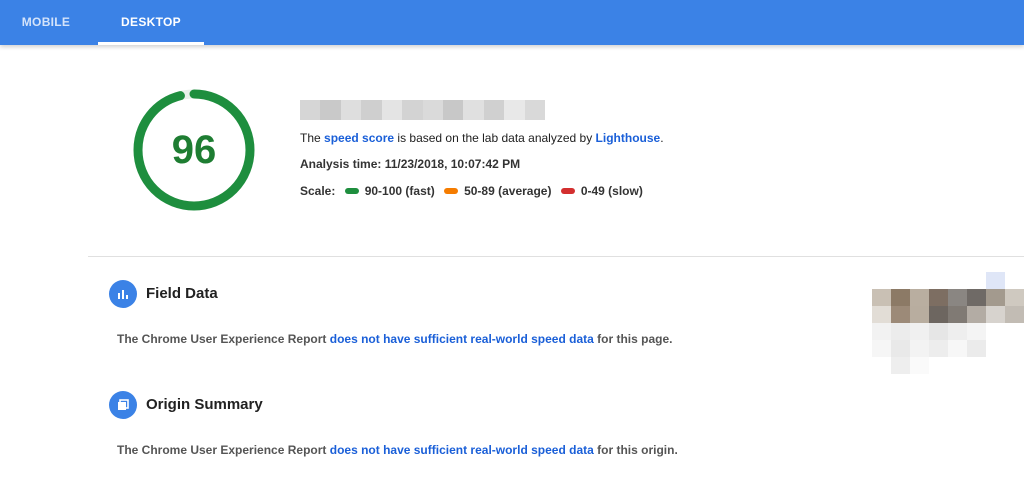 The height and width of the screenshot is (487, 1024). What do you see at coordinates (399, 191) in the screenshot?
I see `scale-fast: 90-100 (fast)` at bounding box center [399, 191].